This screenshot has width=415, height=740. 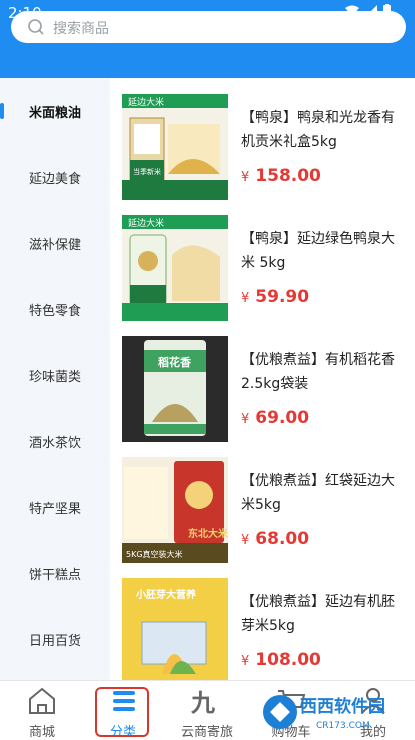 What do you see at coordinates (42, 700) in the screenshot?
I see `home-icon` at bounding box center [42, 700].